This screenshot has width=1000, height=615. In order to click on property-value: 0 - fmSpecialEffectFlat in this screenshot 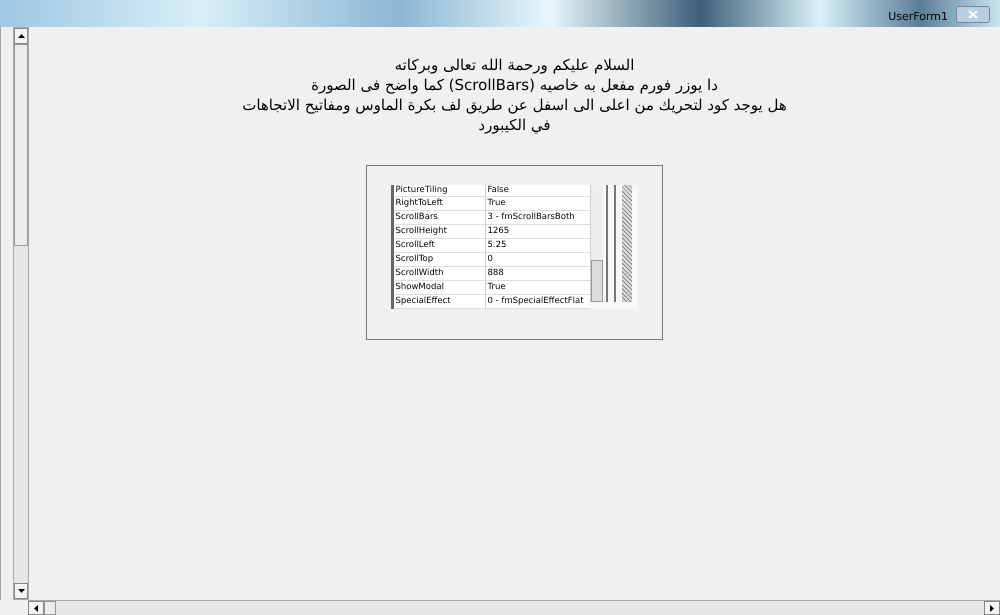, I will do `click(535, 301)`.